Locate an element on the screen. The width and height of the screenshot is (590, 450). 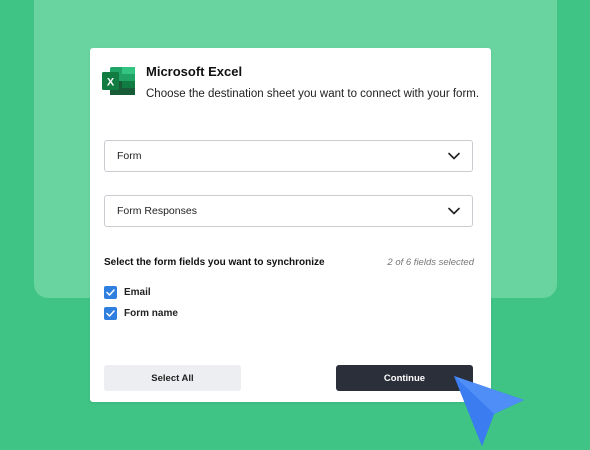
select-all-button: Select All is located at coordinates (172, 378).